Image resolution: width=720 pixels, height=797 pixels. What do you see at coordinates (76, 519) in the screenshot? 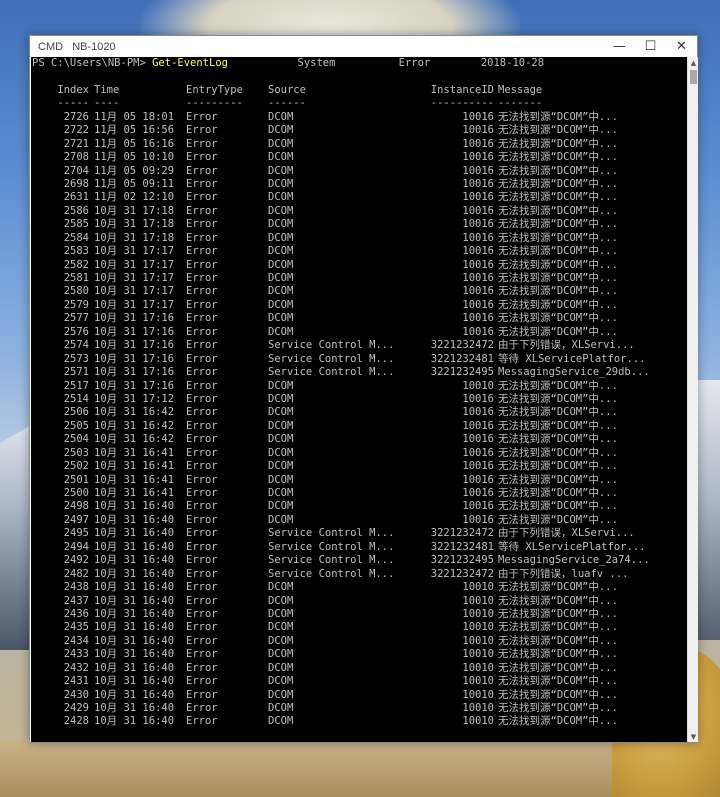
I see `cell-index: 2497` at bounding box center [76, 519].